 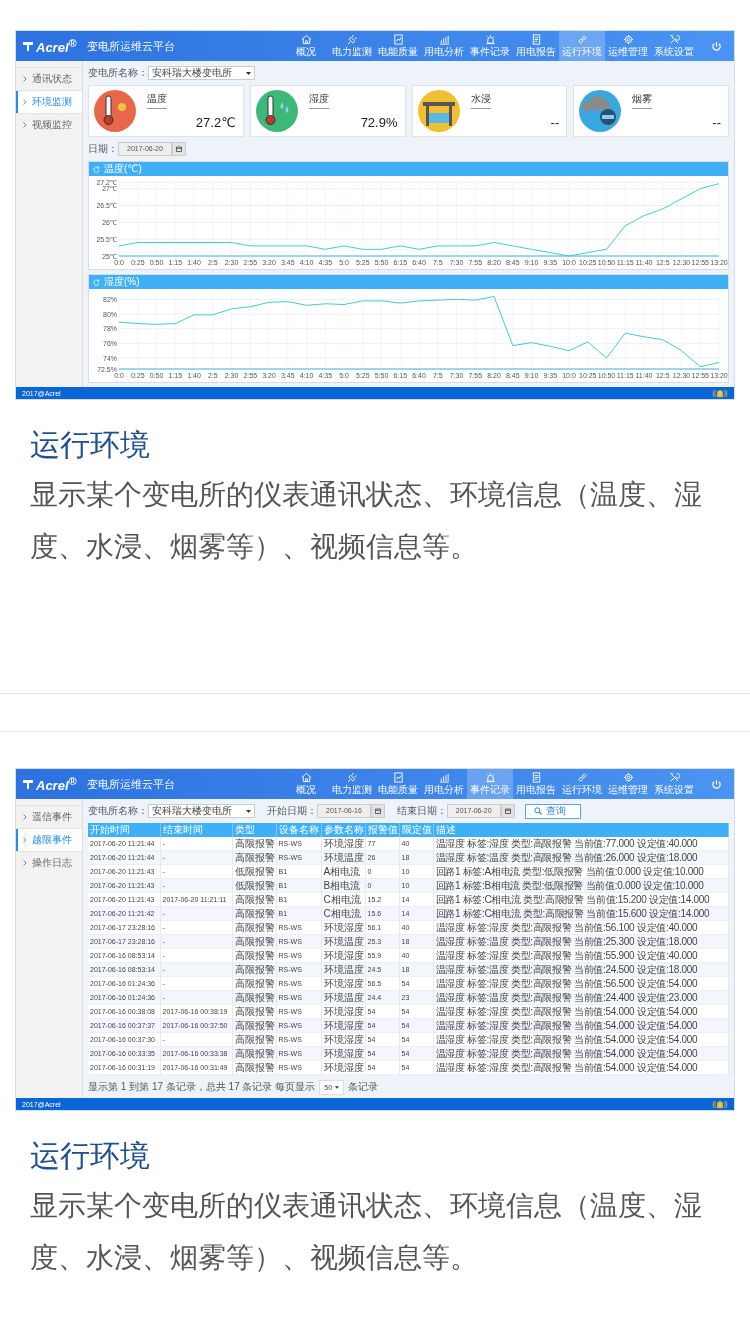 What do you see at coordinates (115, 111) in the screenshot?
I see `thermometer-sun-icon` at bounding box center [115, 111].